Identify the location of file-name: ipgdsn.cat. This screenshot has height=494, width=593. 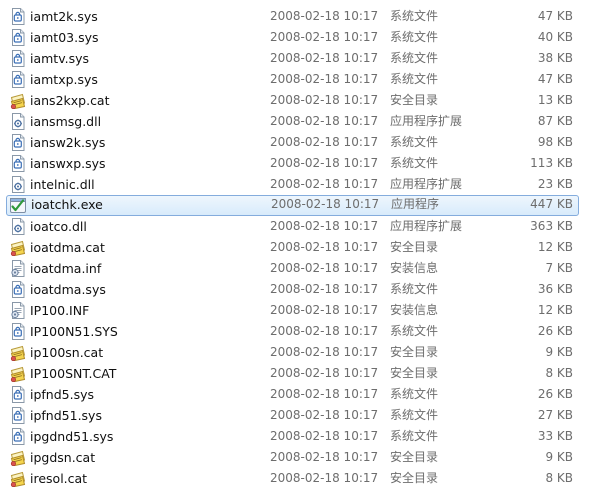
(63, 457).